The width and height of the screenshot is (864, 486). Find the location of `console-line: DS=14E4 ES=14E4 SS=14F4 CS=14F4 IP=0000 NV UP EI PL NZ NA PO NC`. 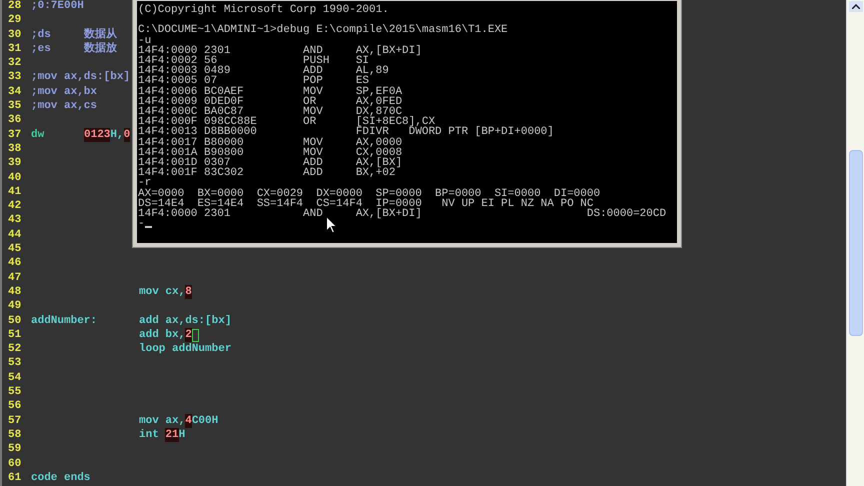

console-line: DS=14E4 ES=14E4 SS=14F4 CS=14F4 IP=0000 NV UP EI PL NZ NA PO NC is located at coordinates (366, 204).